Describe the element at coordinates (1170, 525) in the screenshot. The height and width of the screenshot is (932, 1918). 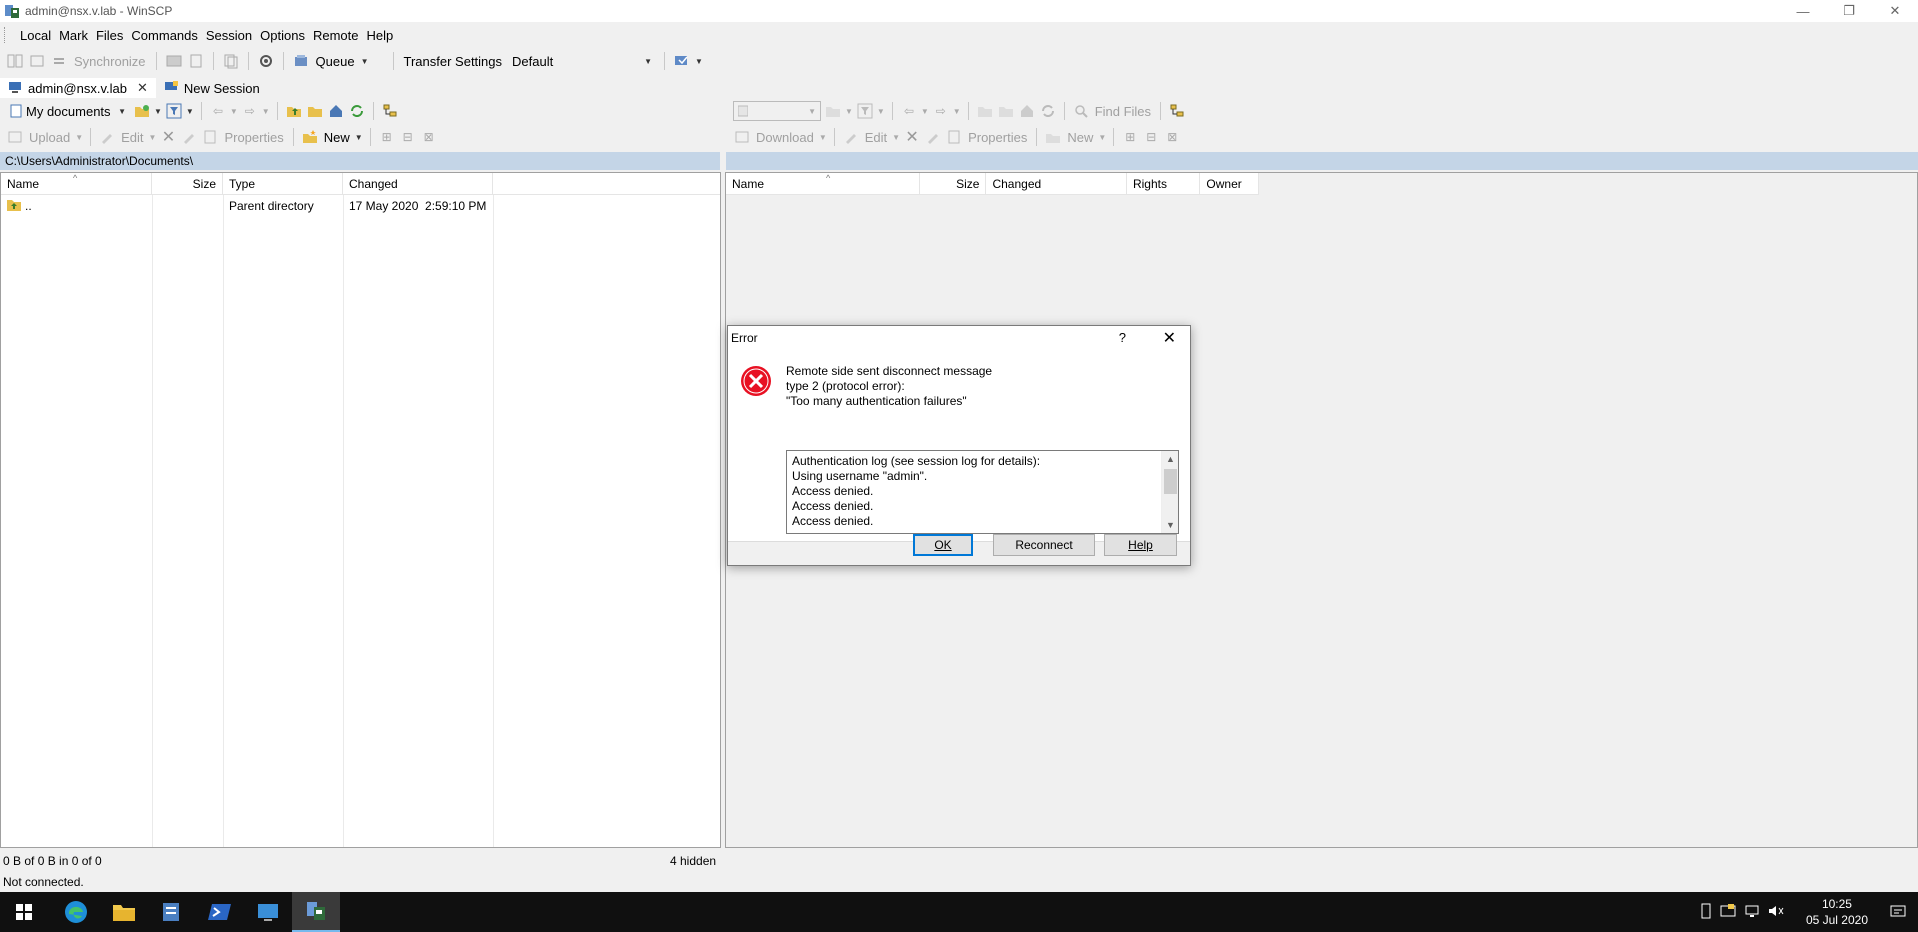
I see `scroll-down-icon: ▼` at that location.